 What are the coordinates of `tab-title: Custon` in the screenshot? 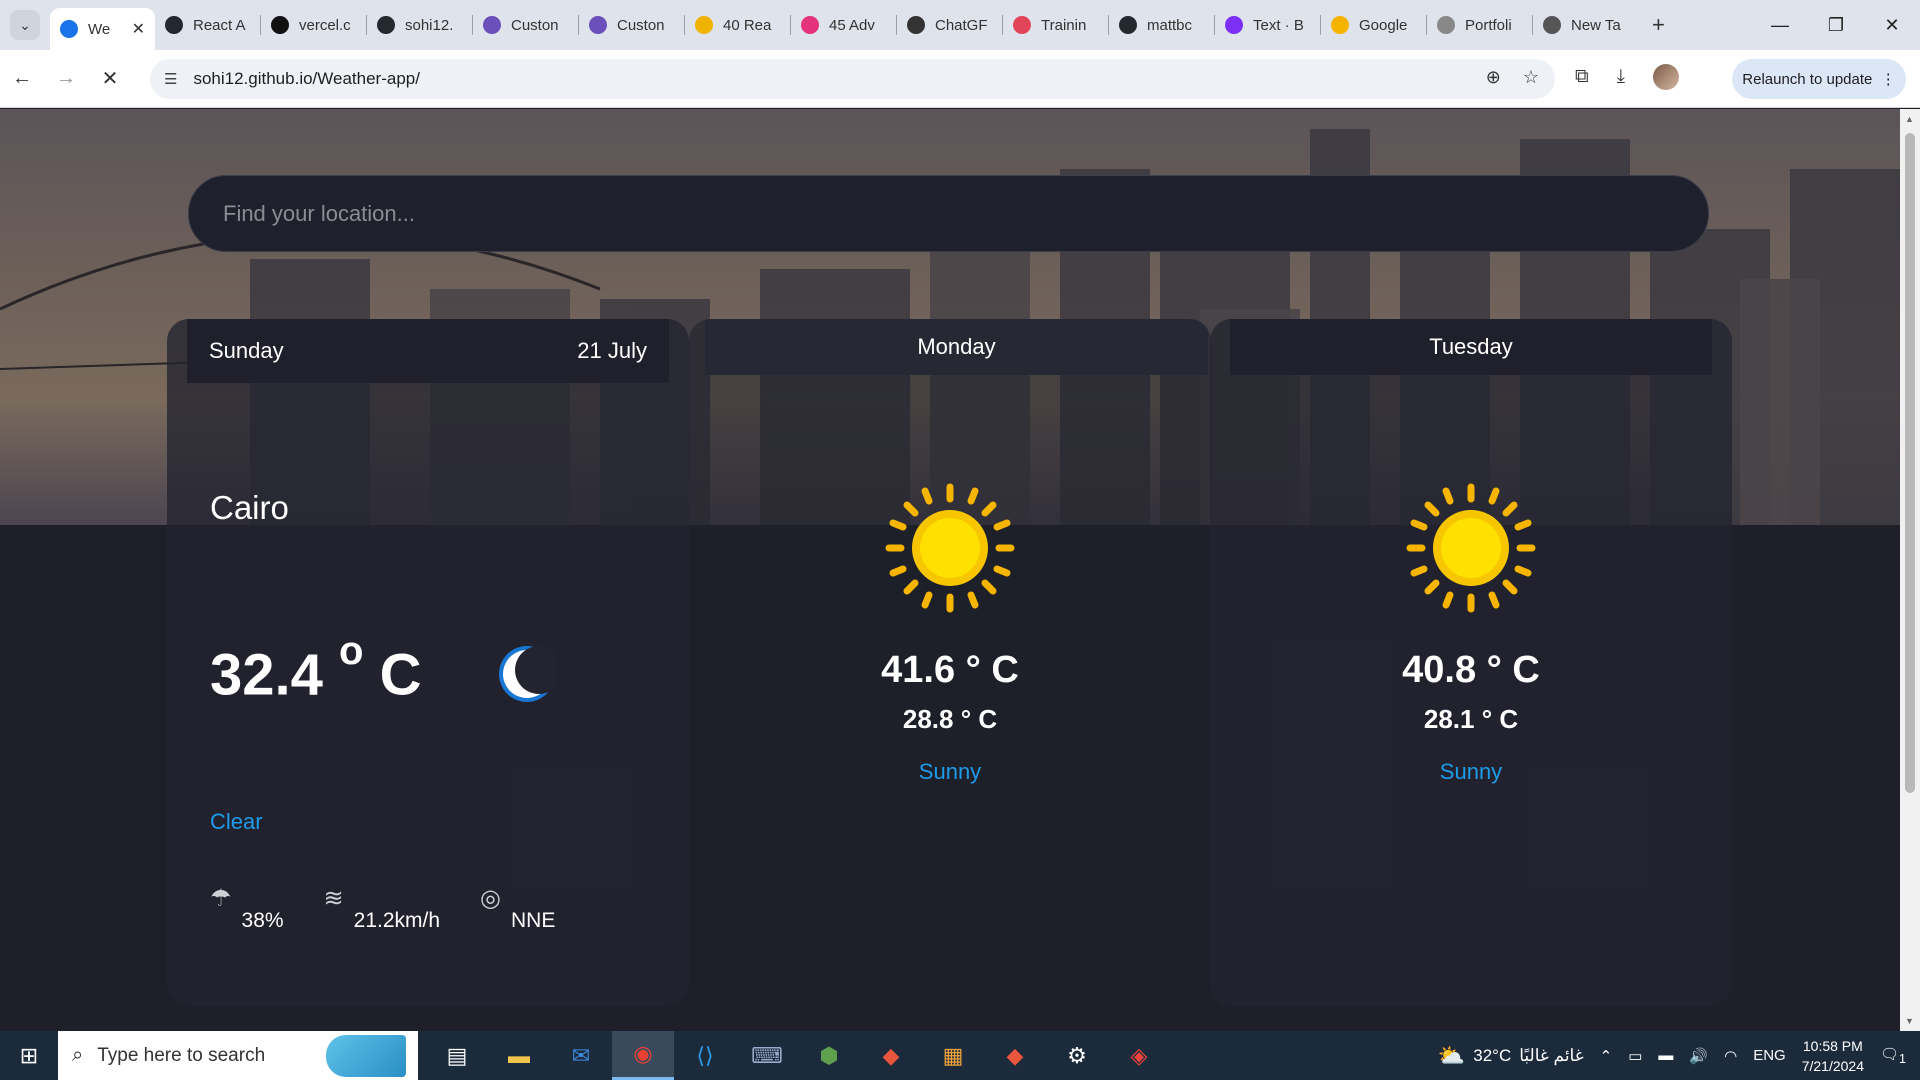 It's located at (641, 25).